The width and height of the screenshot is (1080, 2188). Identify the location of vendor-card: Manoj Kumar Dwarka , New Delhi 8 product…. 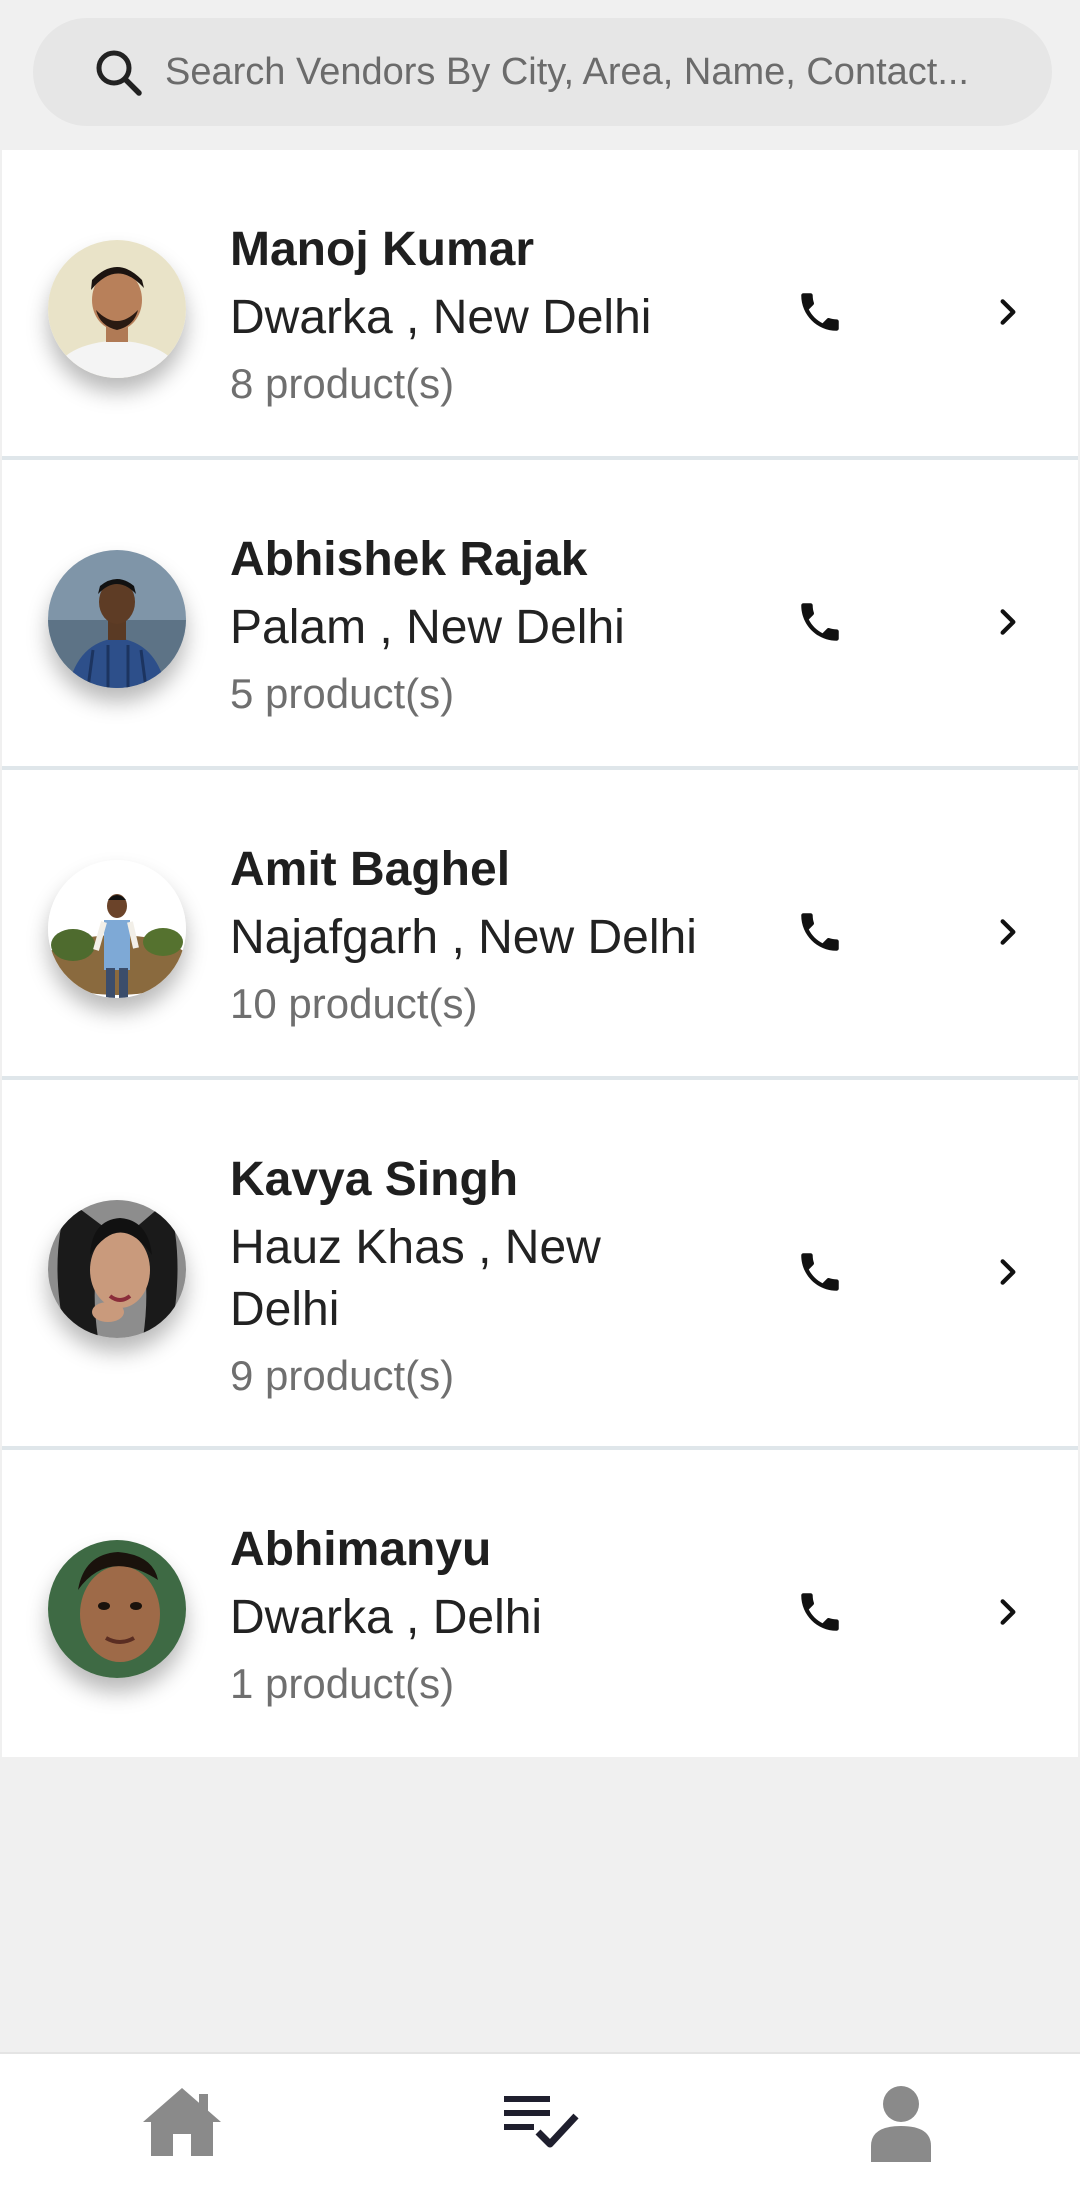
(540, 305).